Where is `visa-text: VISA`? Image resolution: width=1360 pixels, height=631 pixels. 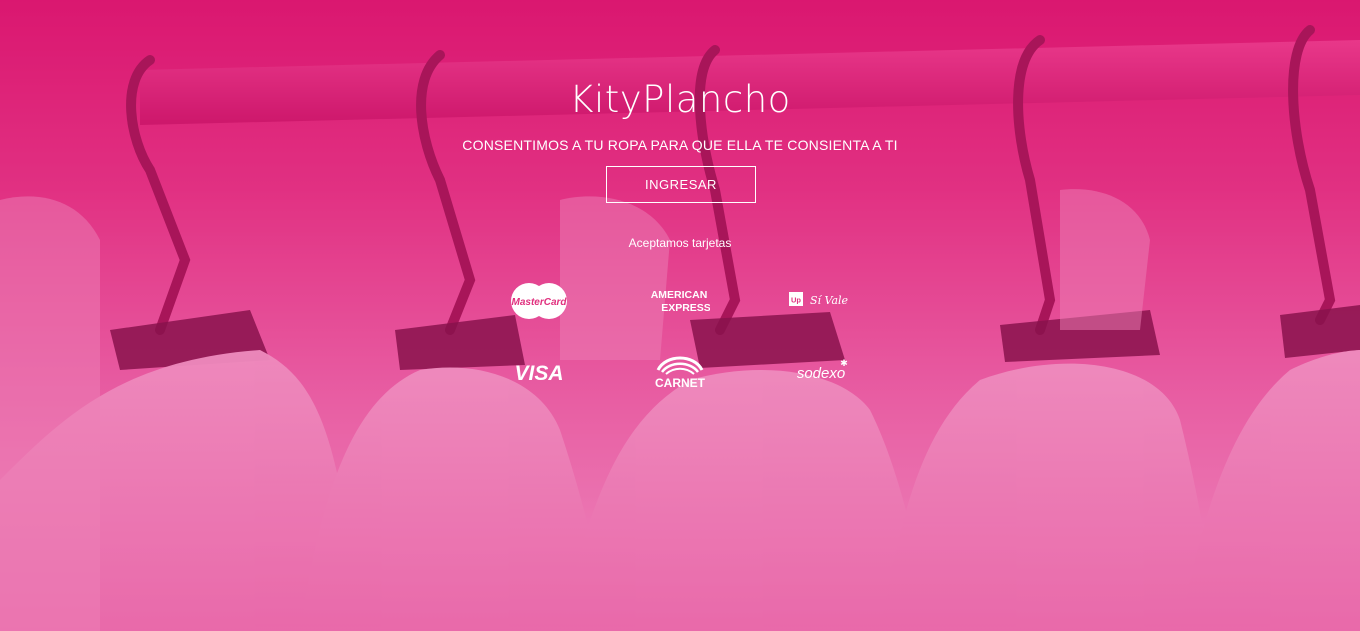 visa-text: VISA is located at coordinates (538, 373).